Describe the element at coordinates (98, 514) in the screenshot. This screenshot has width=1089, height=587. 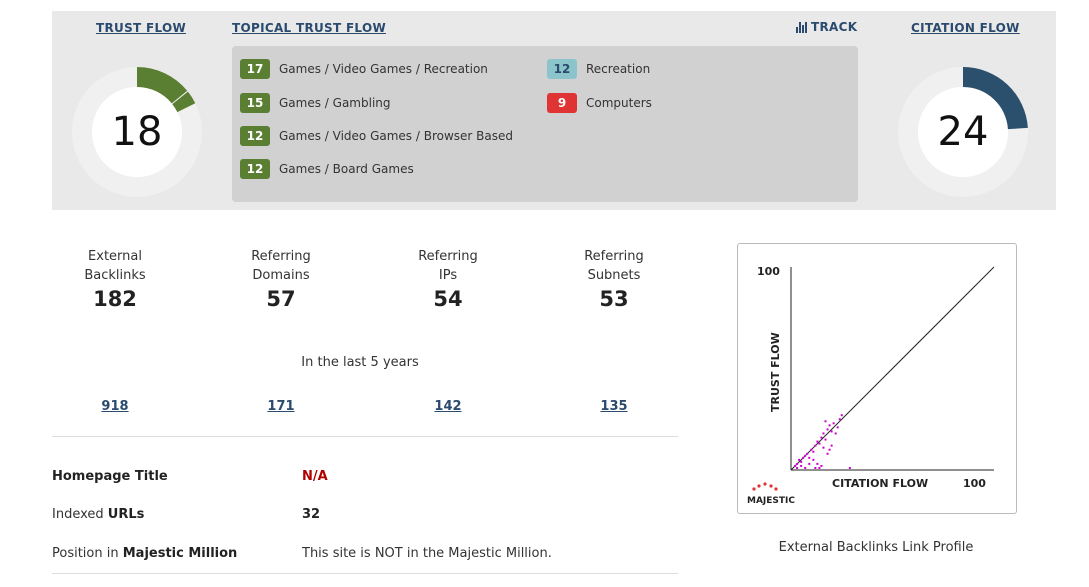
I see `indexed-urls-label: Indexed URLs` at that location.